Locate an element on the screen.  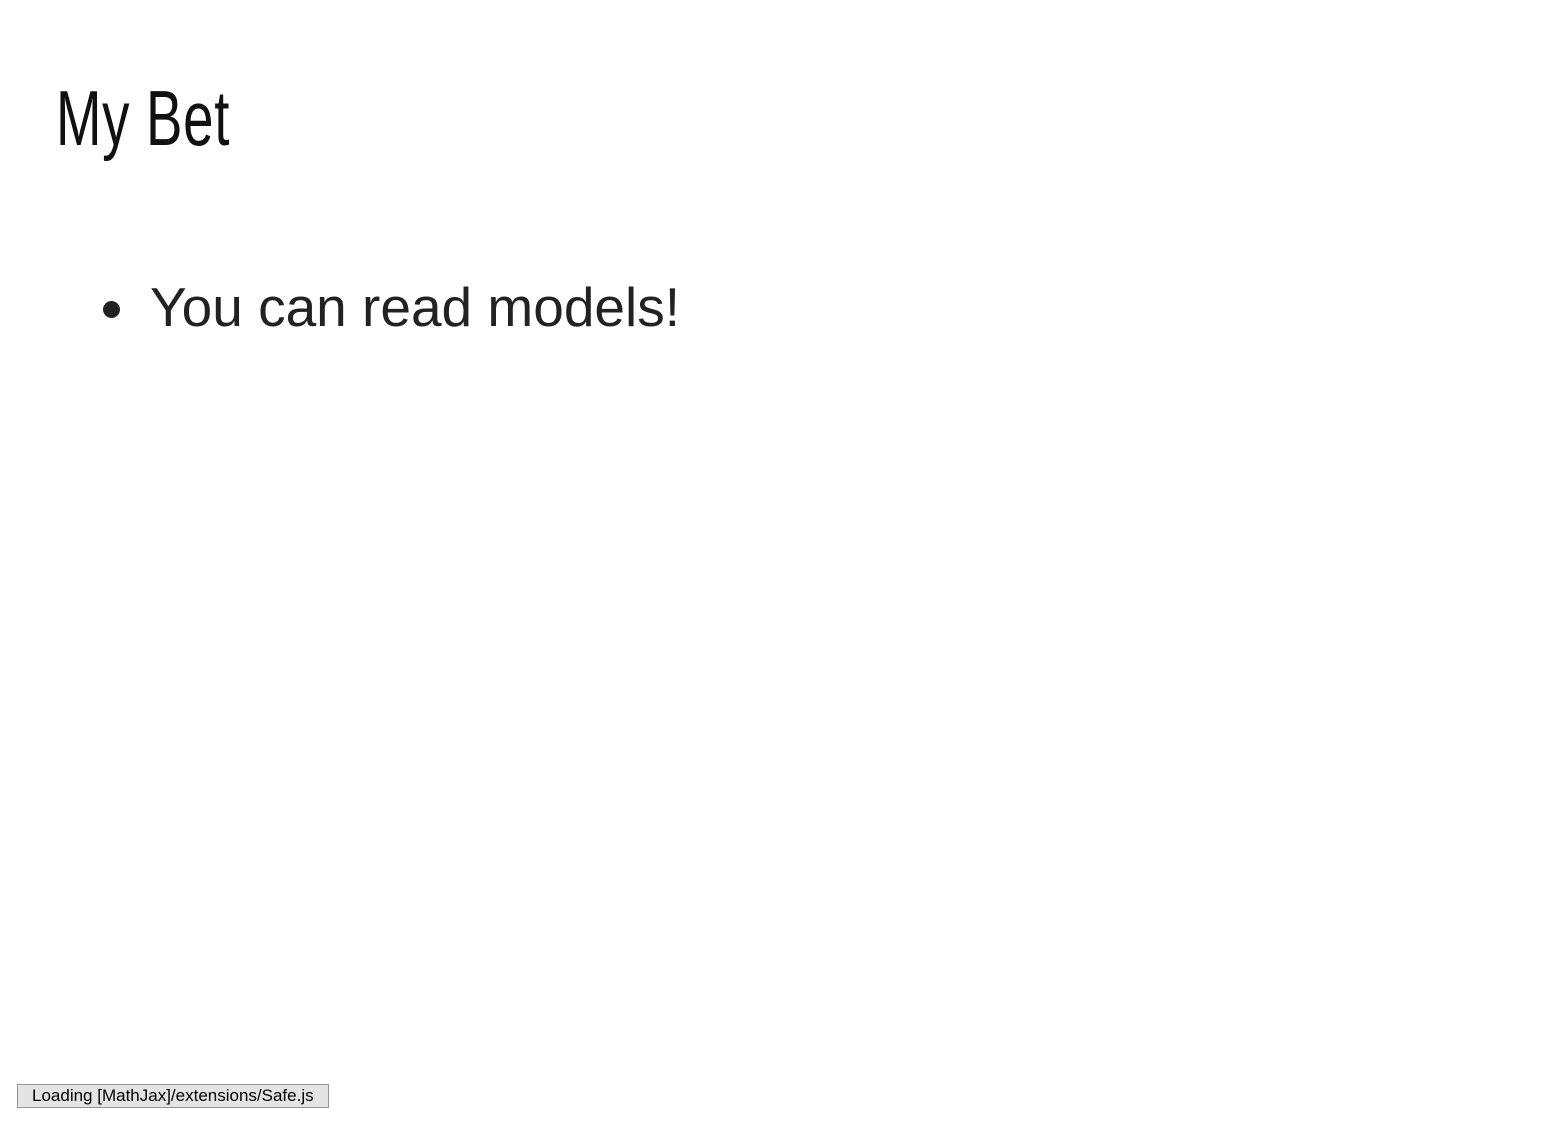
bullet-item: You can read models! is located at coordinates (391, 307).